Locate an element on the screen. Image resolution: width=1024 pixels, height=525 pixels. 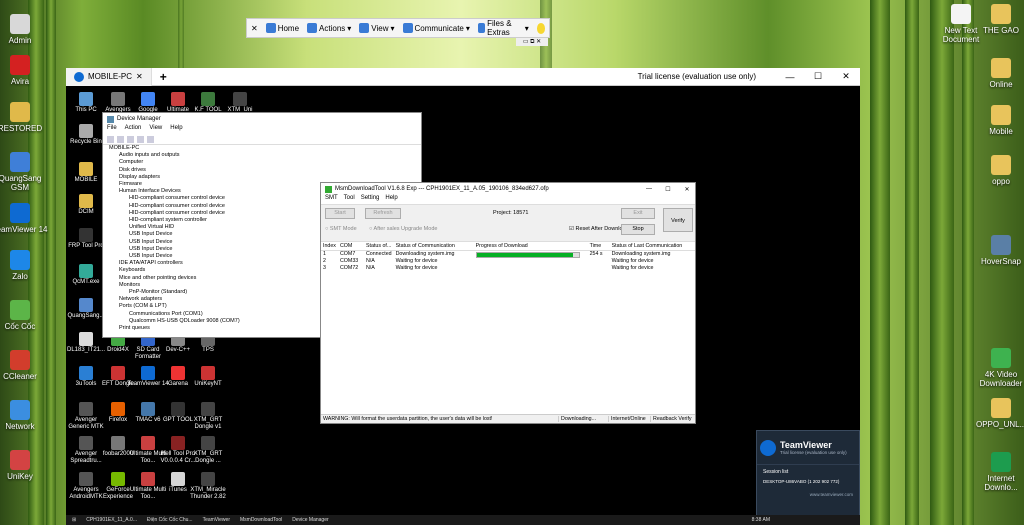
msm-close-button: ✕ is located at coordinates (687, 189).